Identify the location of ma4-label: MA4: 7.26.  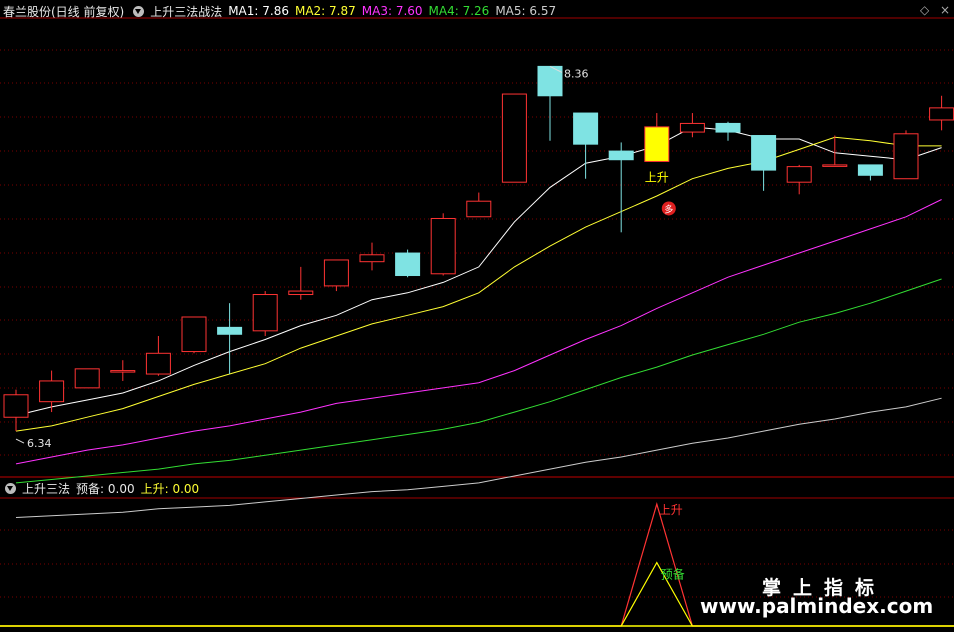
(459, 11).